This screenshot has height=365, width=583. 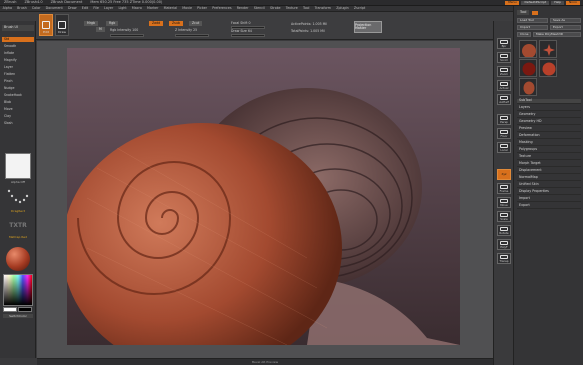 What do you see at coordinates (565, 27) in the screenshot?
I see `export-button: Export` at bounding box center [565, 27].